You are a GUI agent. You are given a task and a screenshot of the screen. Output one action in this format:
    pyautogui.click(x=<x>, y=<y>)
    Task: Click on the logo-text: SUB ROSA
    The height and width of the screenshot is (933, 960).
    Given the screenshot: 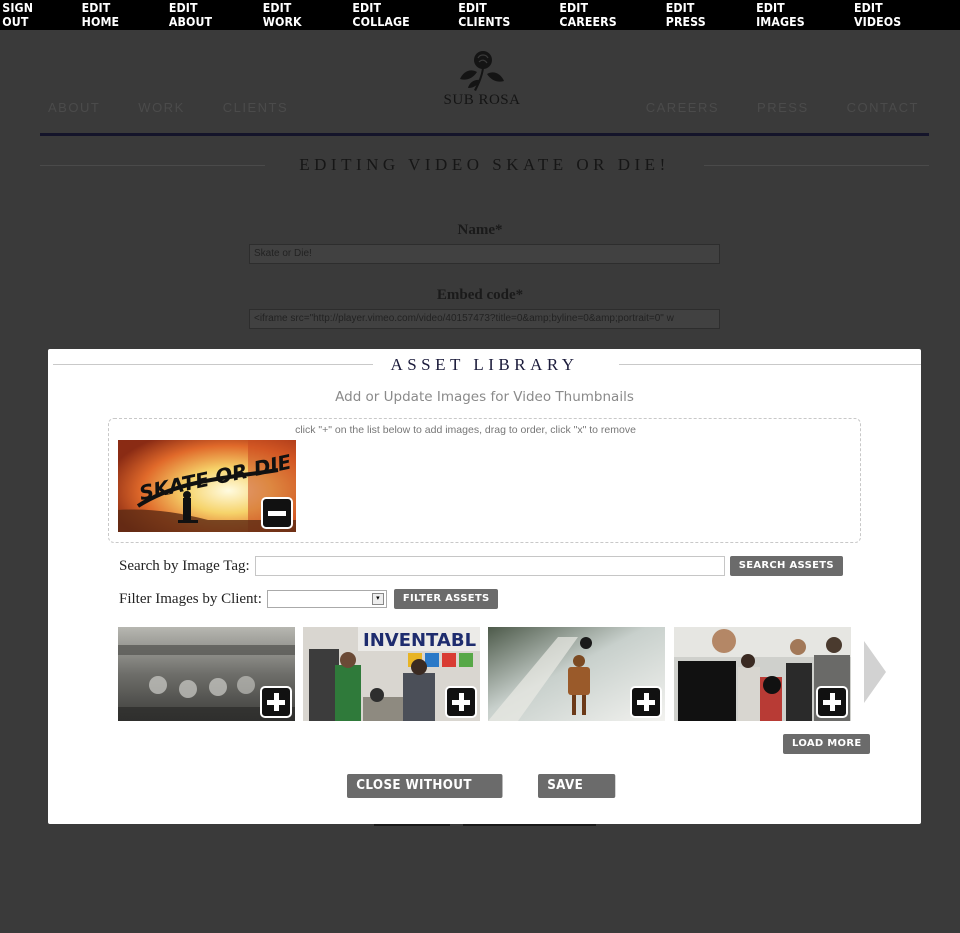 What is the action you would take?
    pyautogui.click(x=482, y=100)
    